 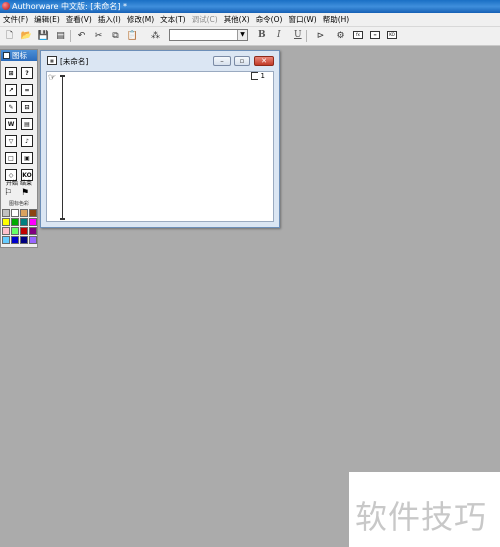 I want to click on palette-title-bar: 图标, so click(x=19, y=55).